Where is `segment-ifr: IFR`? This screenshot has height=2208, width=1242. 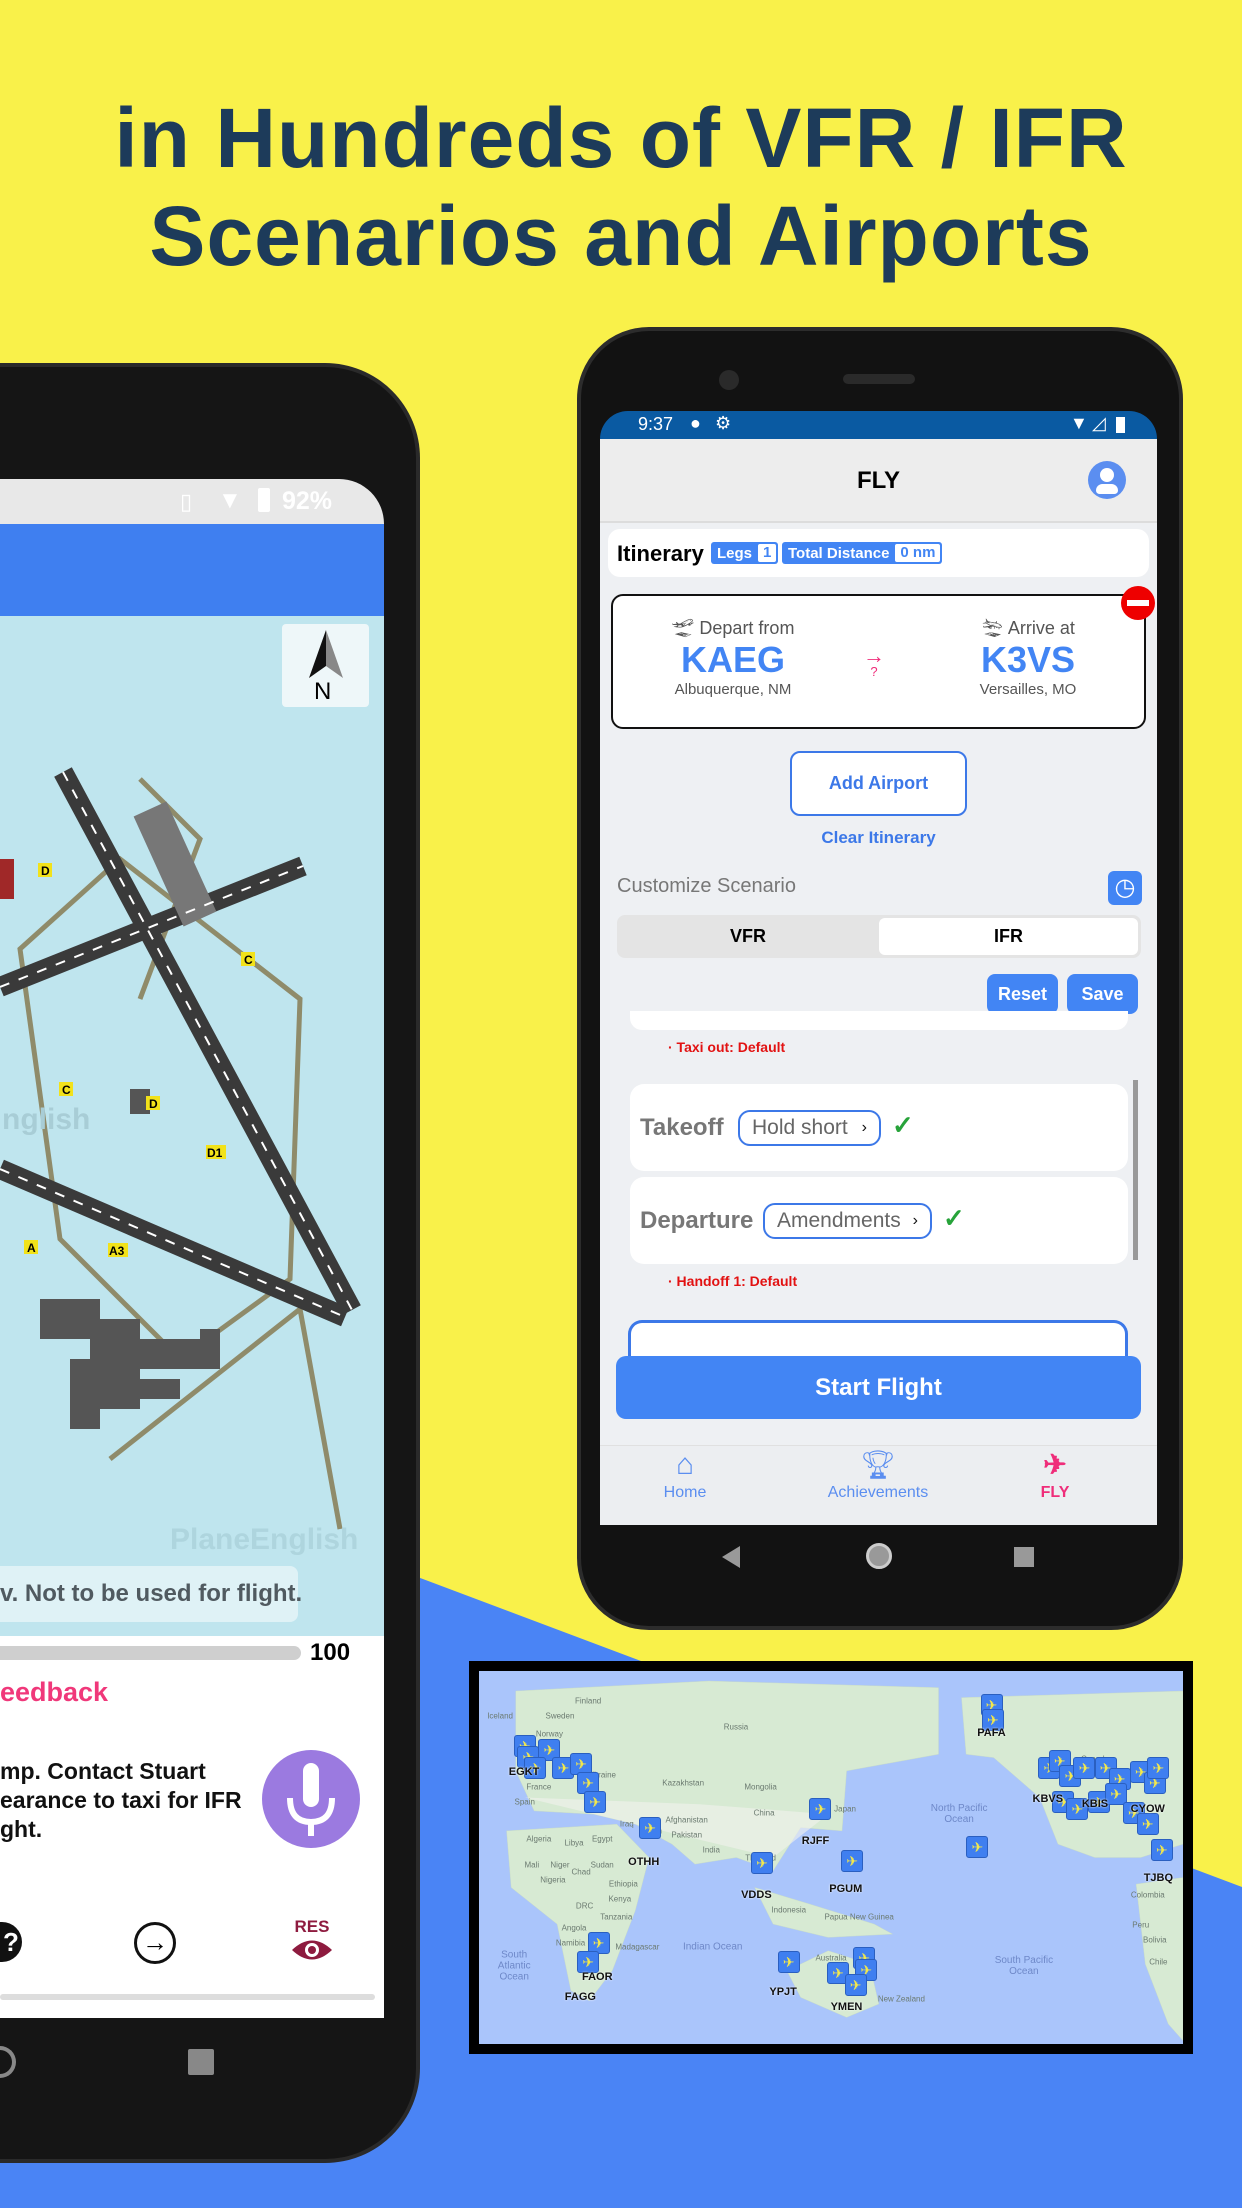 segment-ifr: IFR is located at coordinates (1008, 936).